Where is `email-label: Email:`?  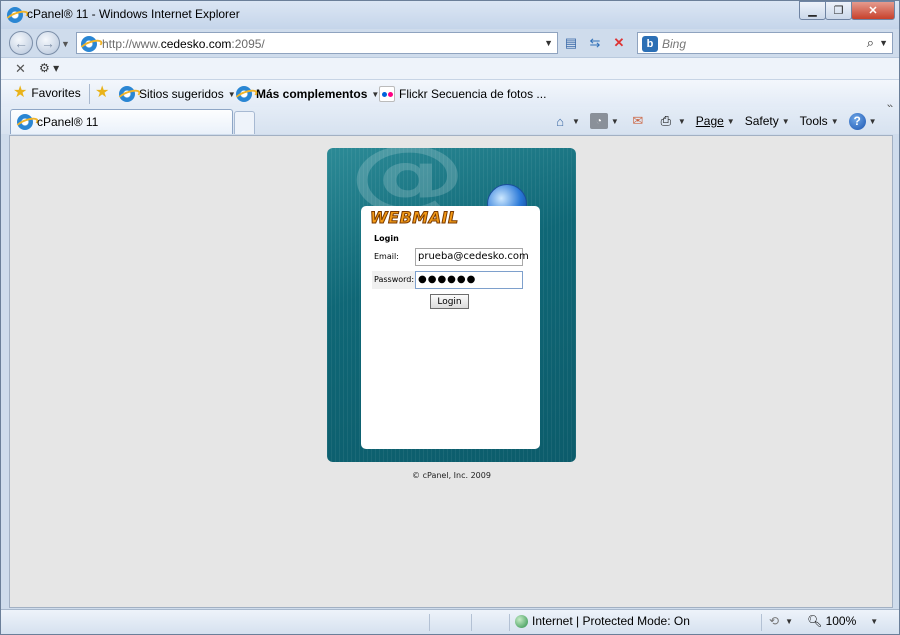
email-label: Email: is located at coordinates (386, 256).